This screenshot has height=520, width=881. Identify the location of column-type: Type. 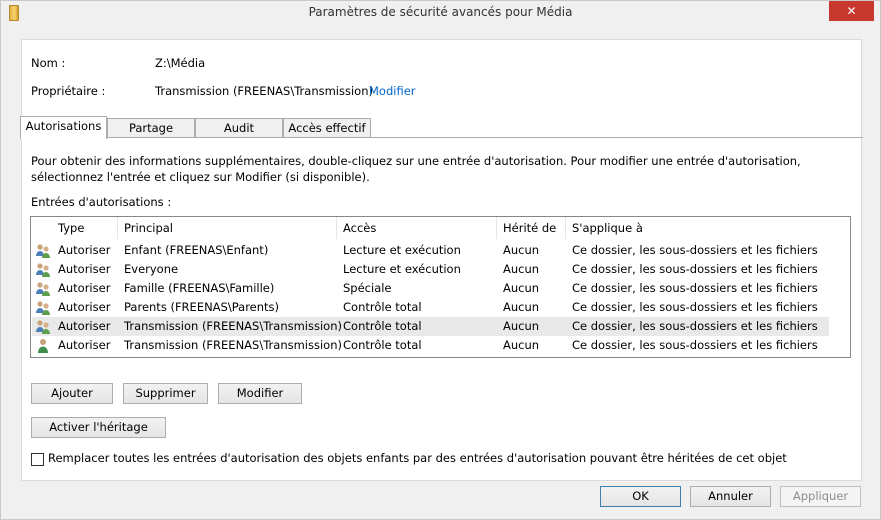
(85, 228).